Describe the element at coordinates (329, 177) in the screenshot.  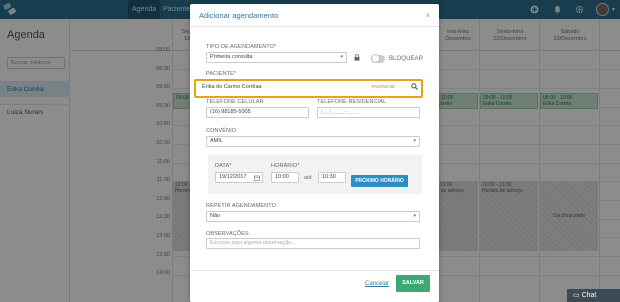
I see `end-time-value: 10:30` at that location.